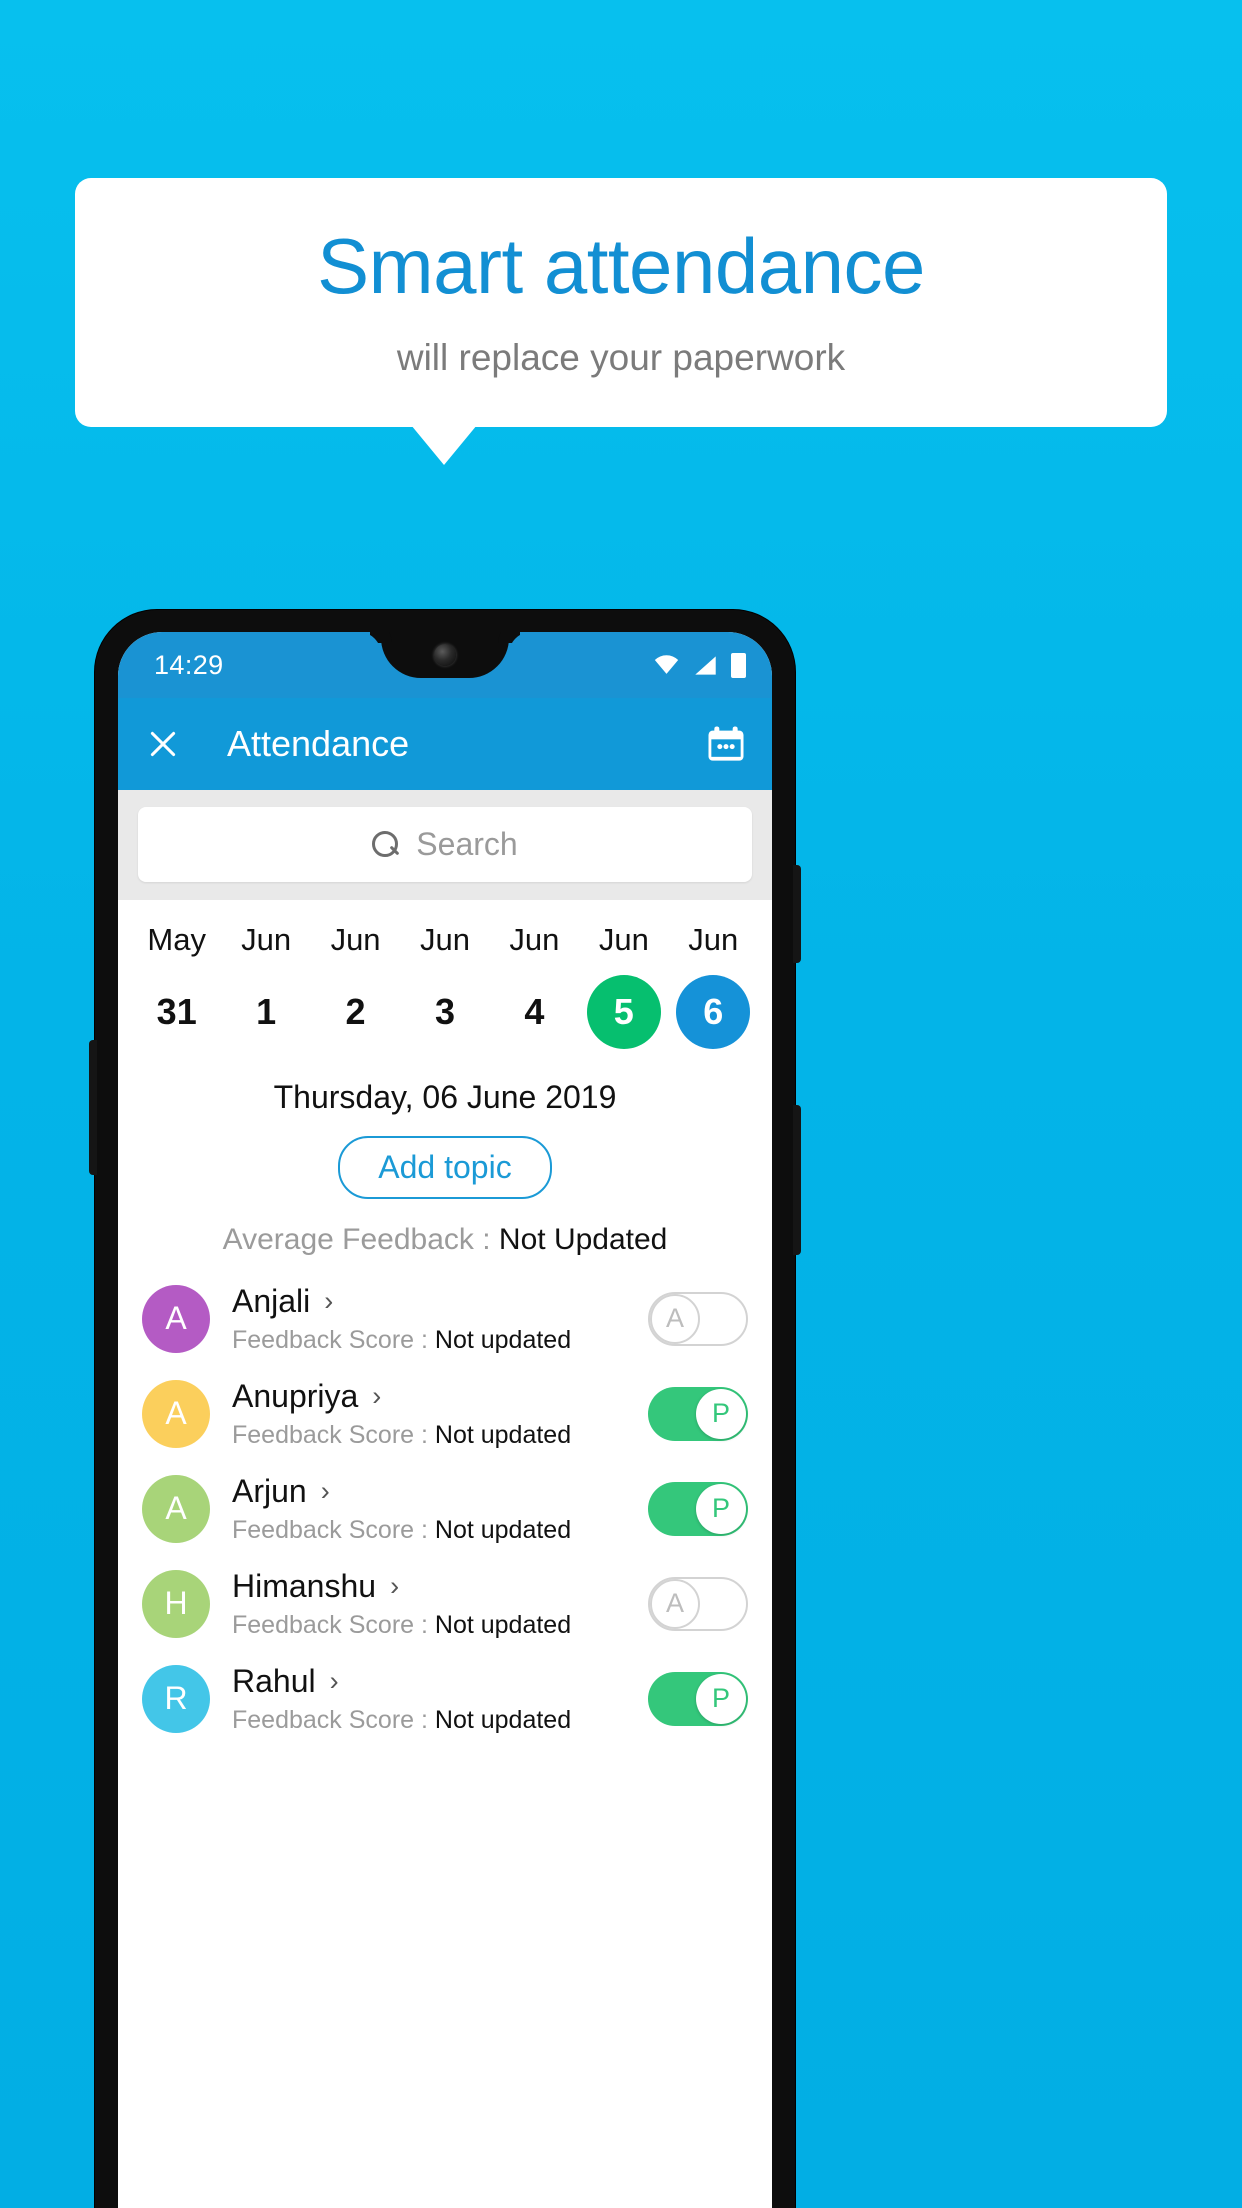  What do you see at coordinates (623, 1012) in the screenshot?
I see `date-day: 5` at bounding box center [623, 1012].